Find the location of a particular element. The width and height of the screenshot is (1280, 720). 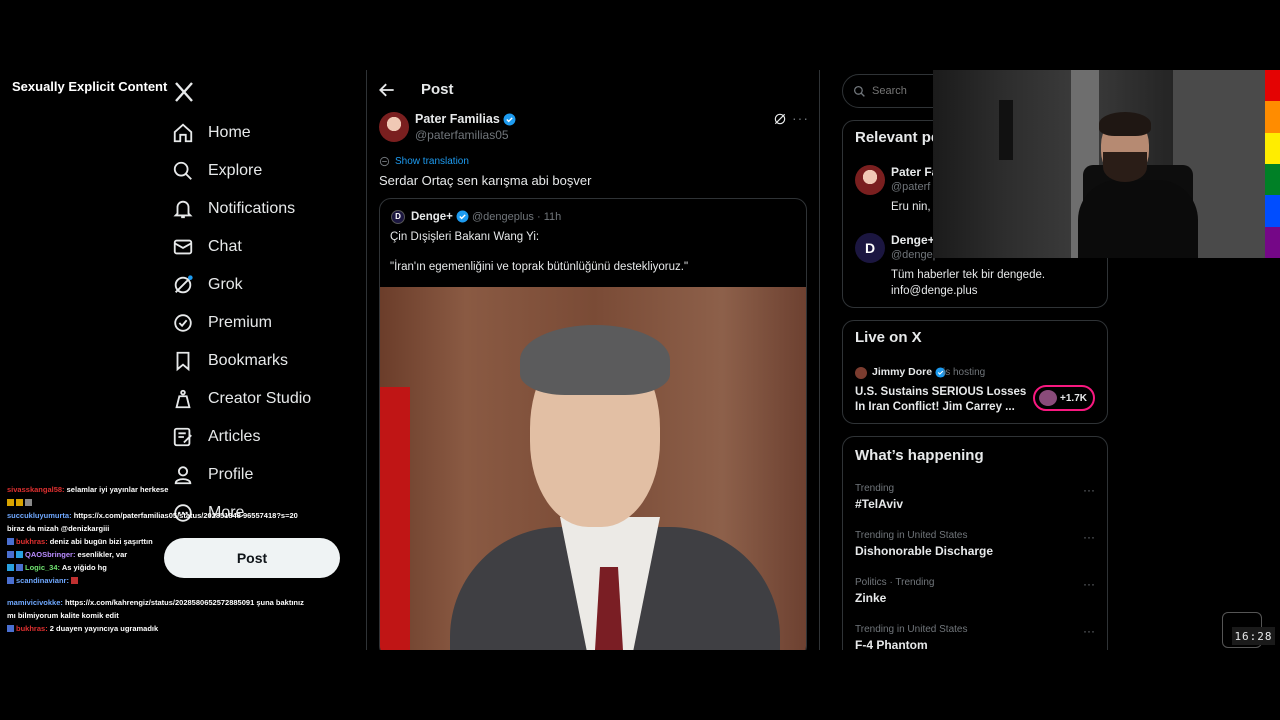

photo-flag is located at coordinates (395, 518).